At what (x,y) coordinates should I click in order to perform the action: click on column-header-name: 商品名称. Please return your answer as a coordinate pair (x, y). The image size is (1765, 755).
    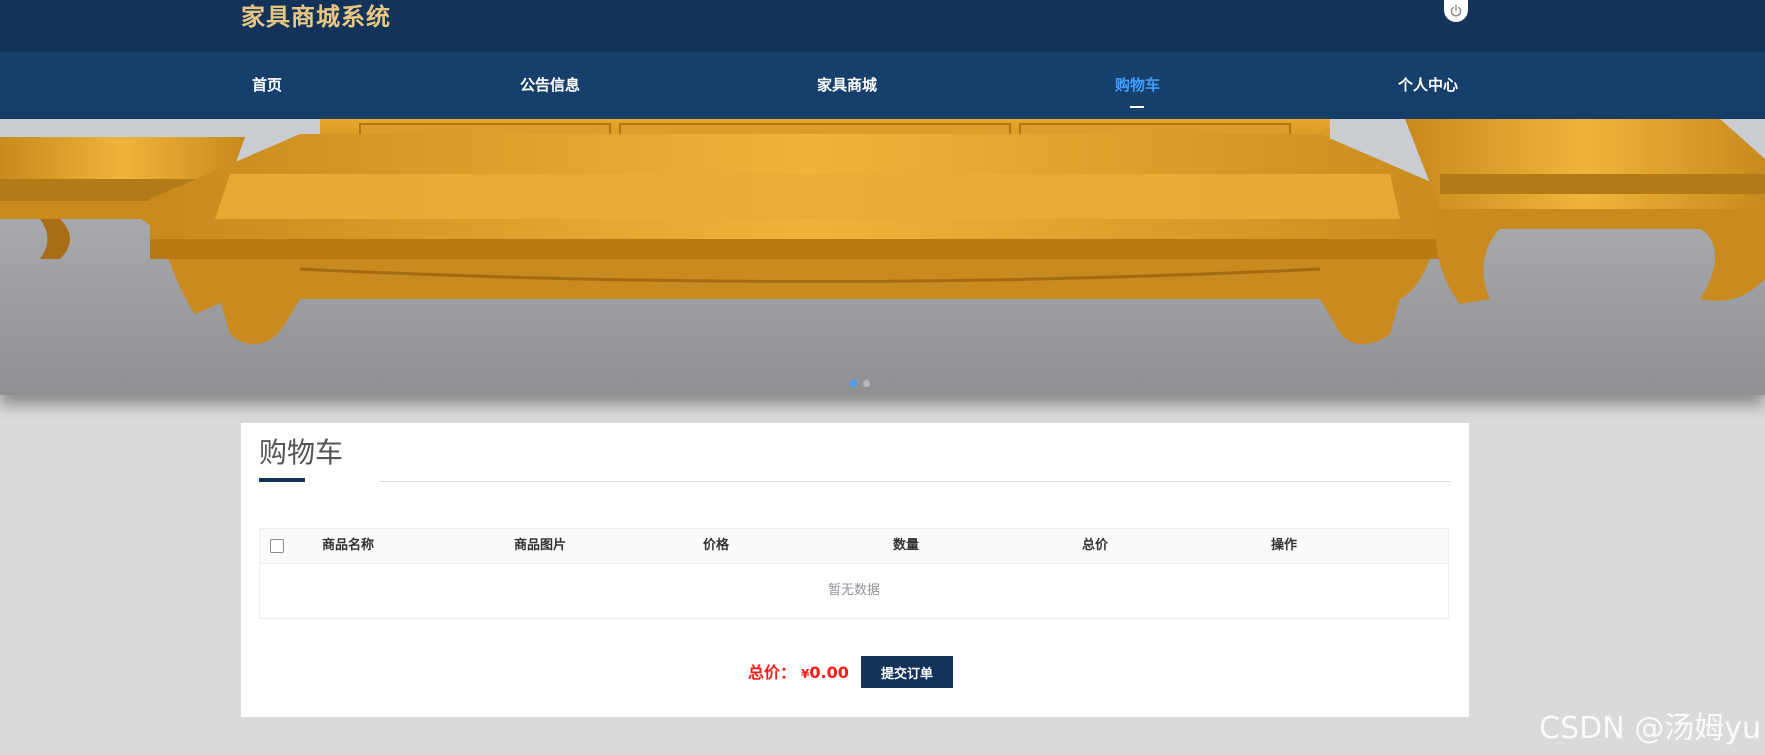
    Looking at the image, I should click on (348, 545).